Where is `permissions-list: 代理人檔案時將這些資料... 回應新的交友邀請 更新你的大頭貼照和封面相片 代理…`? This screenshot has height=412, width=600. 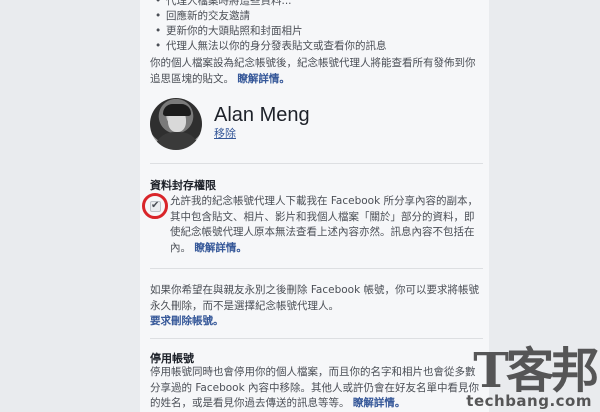 permissions-list: 代理人檔案時將這些資料... 回應新的交友邀請 更新你的大頭貼照和封面相片 代理… is located at coordinates (319, 27).